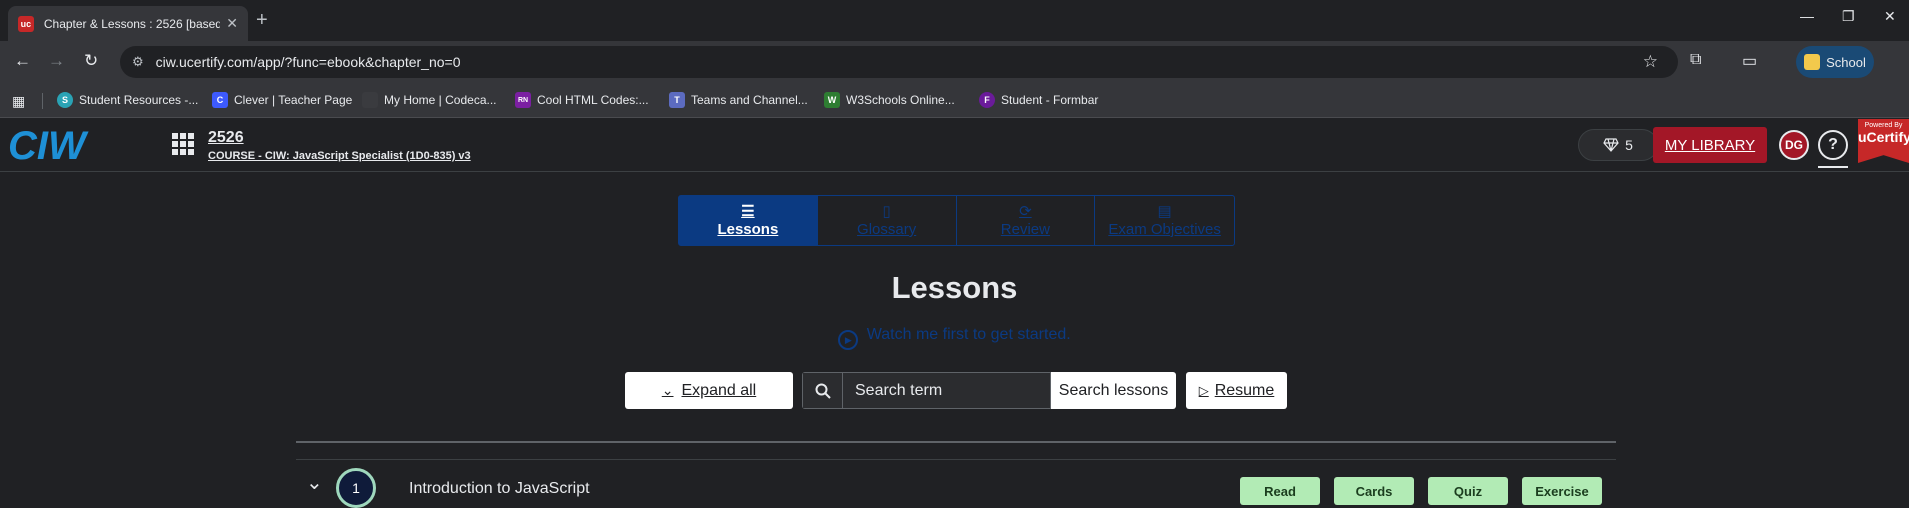 The height and width of the screenshot is (508, 1909). What do you see at coordinates (1374, 491) in the screenshot?
I see `cards-button: Cards` at bounding box center [1374, 491].